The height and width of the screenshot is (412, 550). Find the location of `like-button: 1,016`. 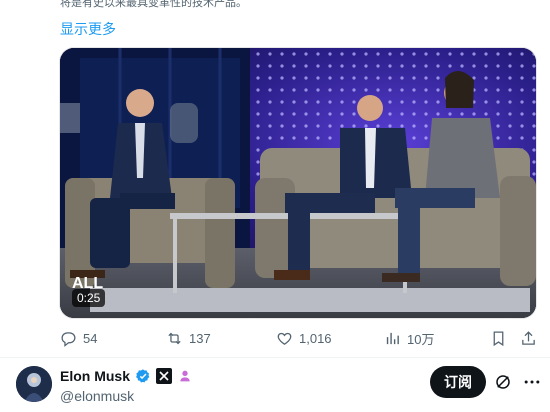

like-button: 1,016 is located at coordinates (304, 338).